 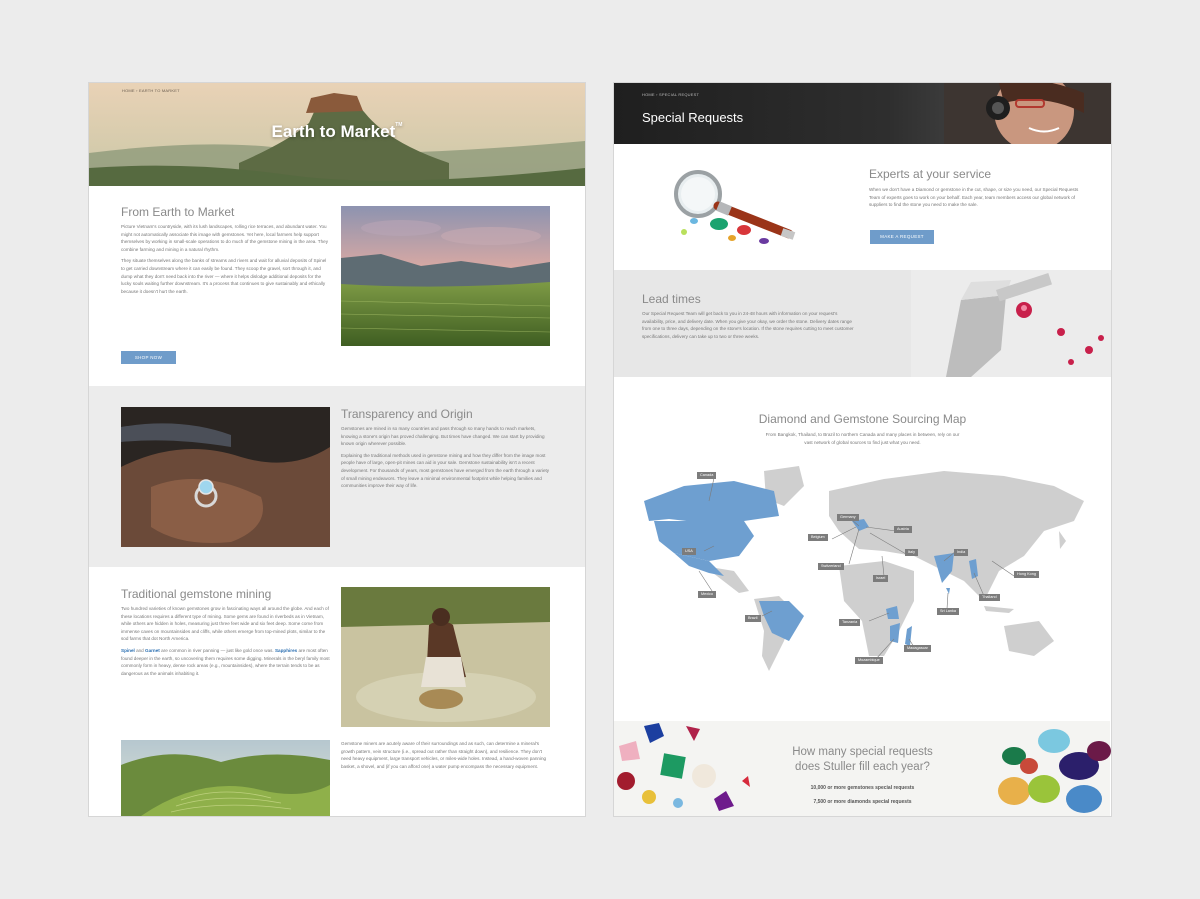 I want to click on breadcrumb: HOME › SPECIAL REQUEST, so click(x=670, y=94).